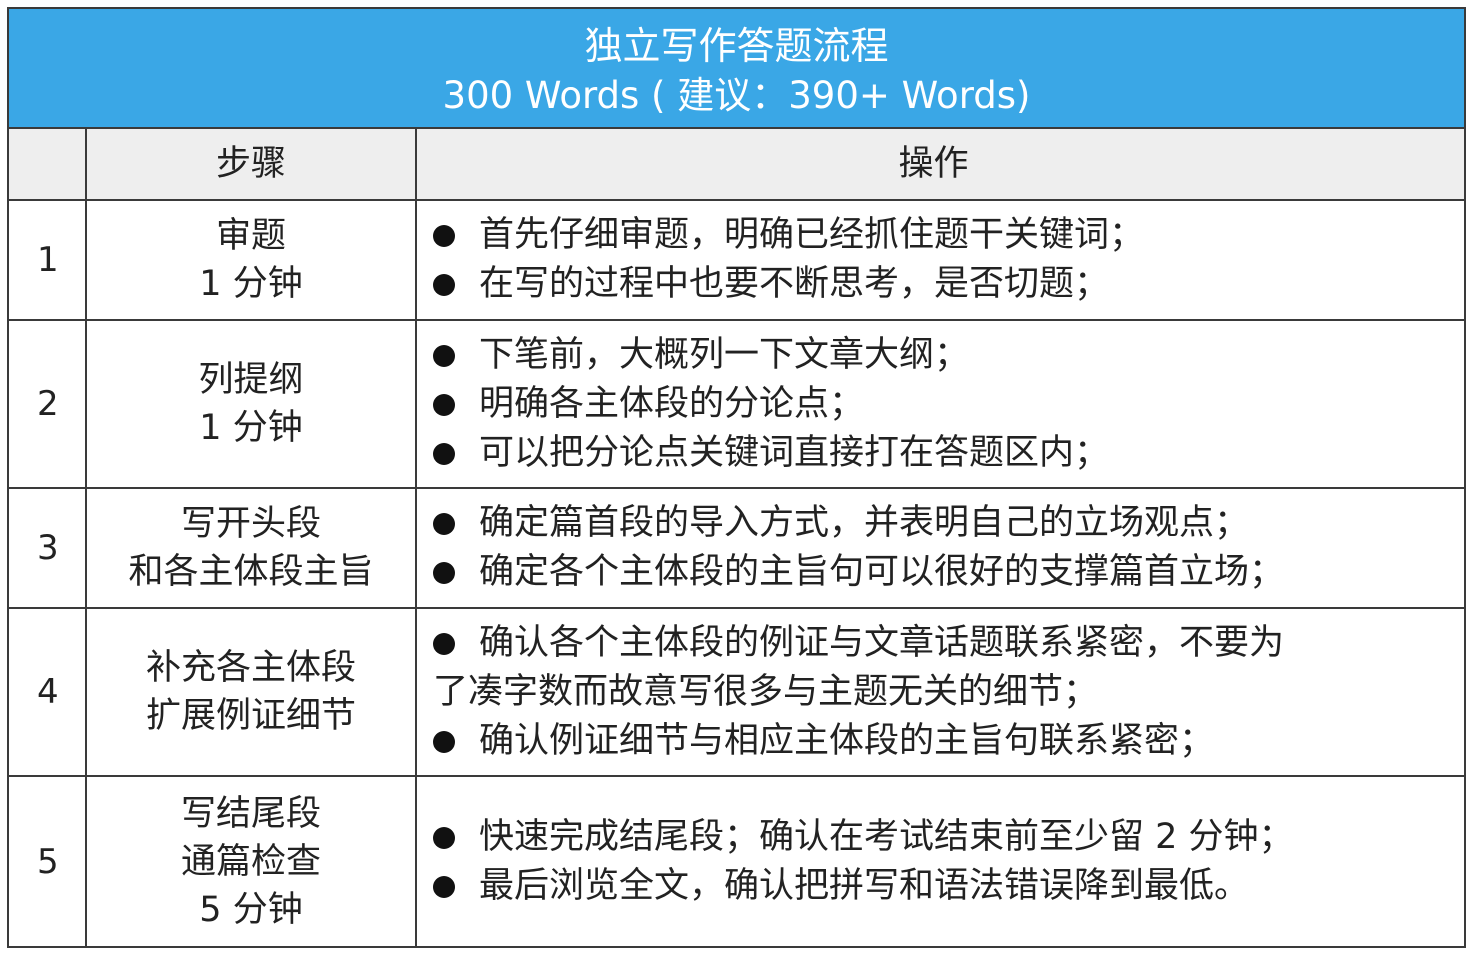  I want to click on header-row: 步骤 操作, so click(736, 165).